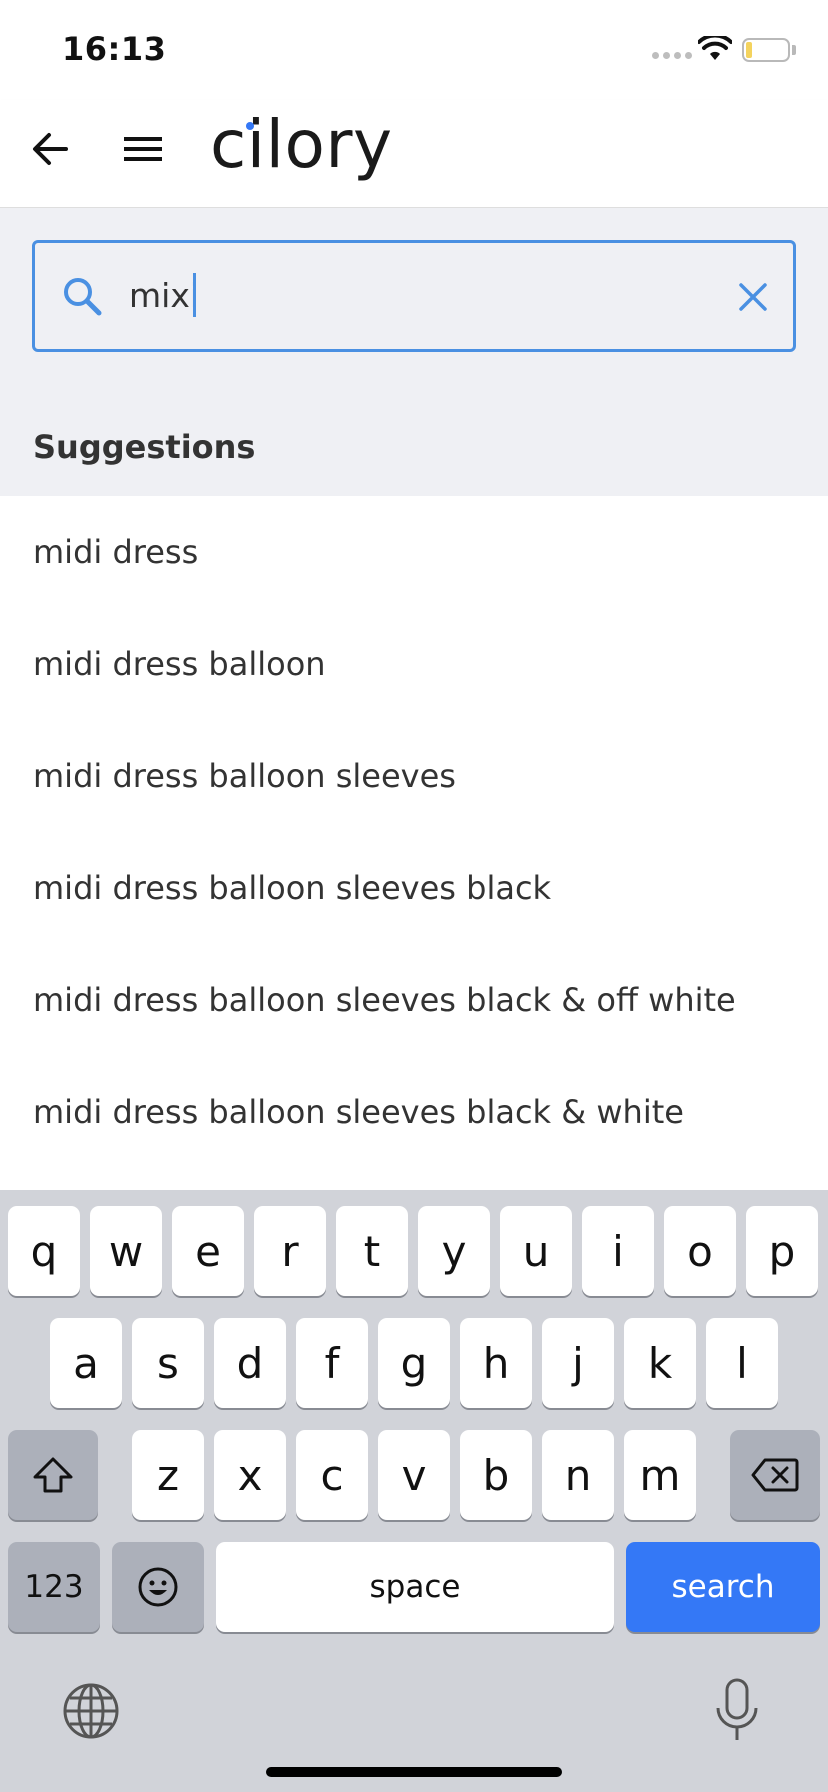 This screenshot has width=828, height=1792. What do you see at coordinates (54, 1587) in the screenshot?
I see `numbers-key: 123` at bounding box center [54, 1587].